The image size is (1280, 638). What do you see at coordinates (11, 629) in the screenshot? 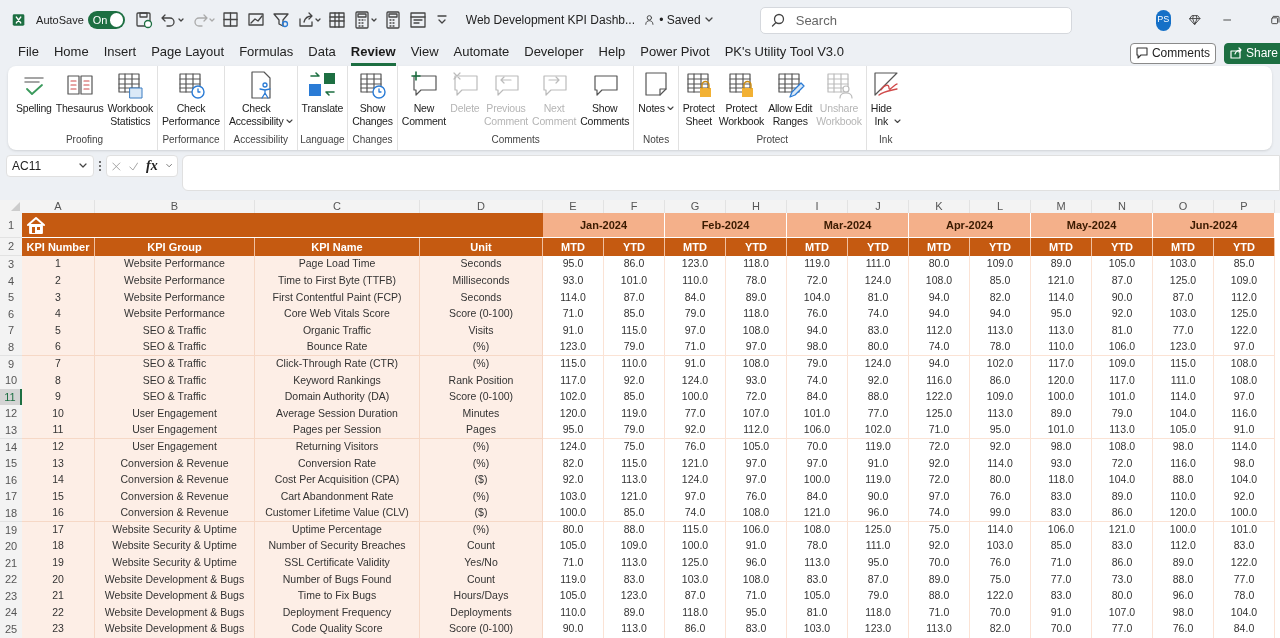
I see `row-number: 25` at bounding box center [11, 629].